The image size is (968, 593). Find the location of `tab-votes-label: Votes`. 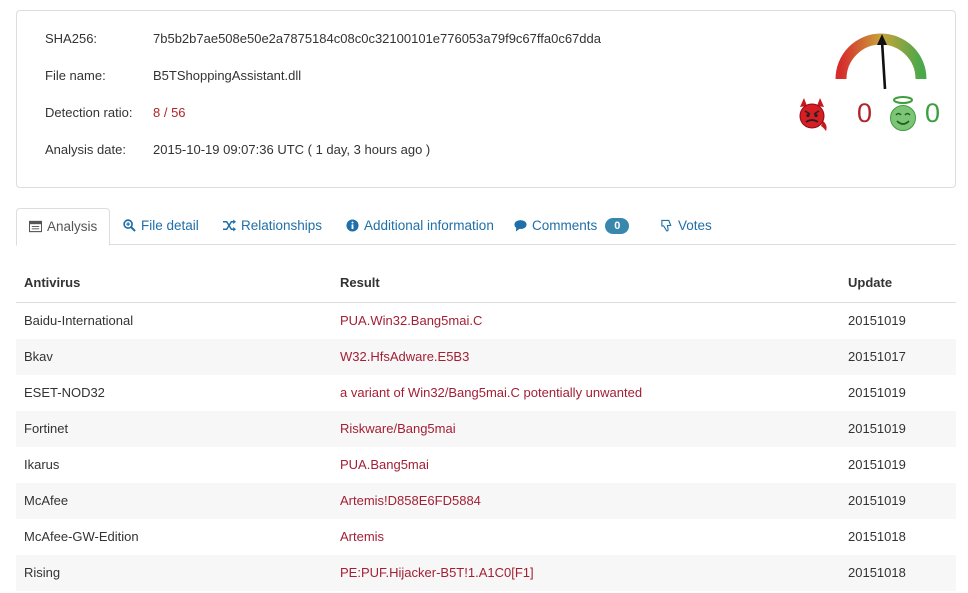

tab-votes-label: Votes is located at coordinates (695, 225).